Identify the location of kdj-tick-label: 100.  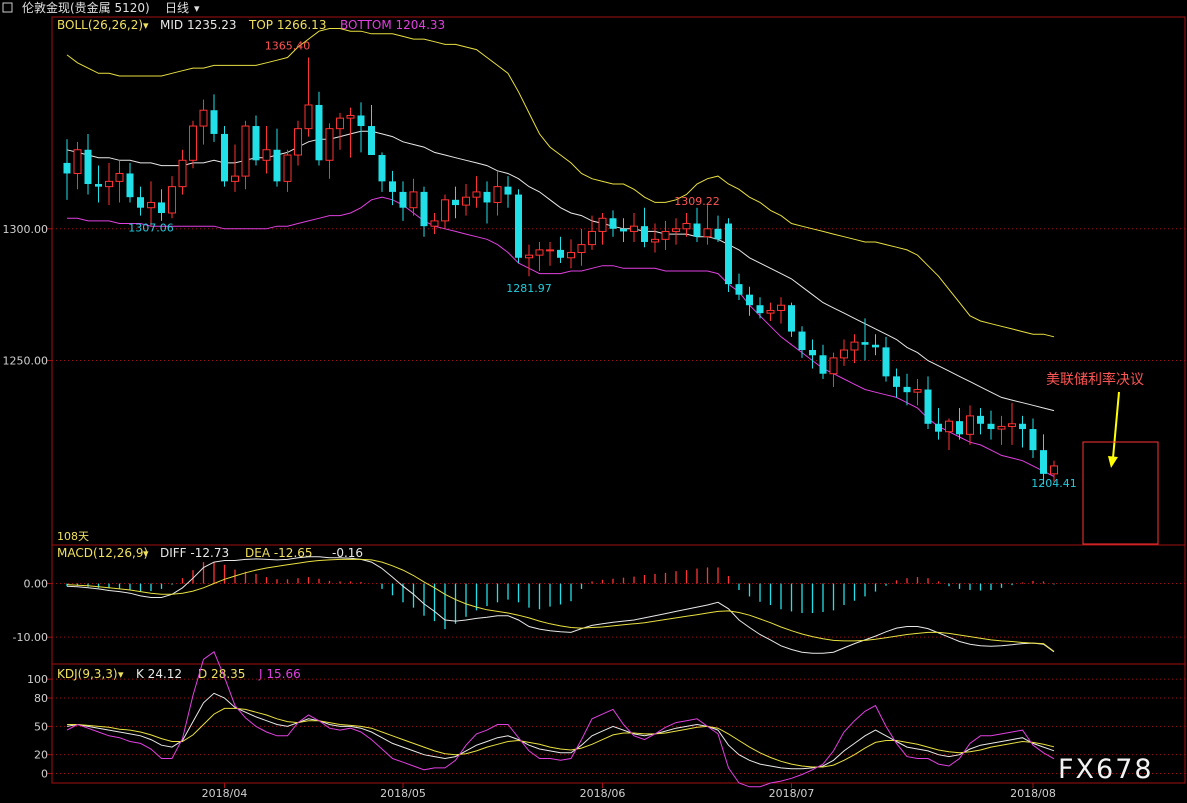
(37, 679).